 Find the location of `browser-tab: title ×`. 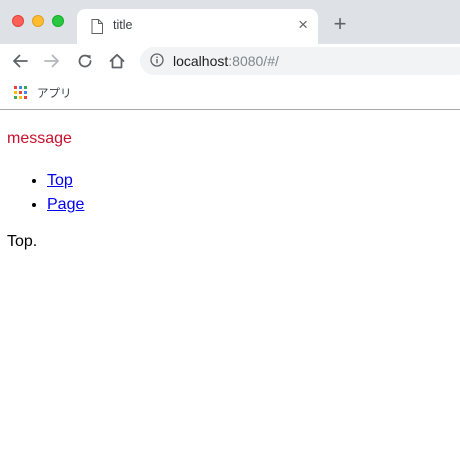

browser-tab: title × is located at coordinates (197, 26).